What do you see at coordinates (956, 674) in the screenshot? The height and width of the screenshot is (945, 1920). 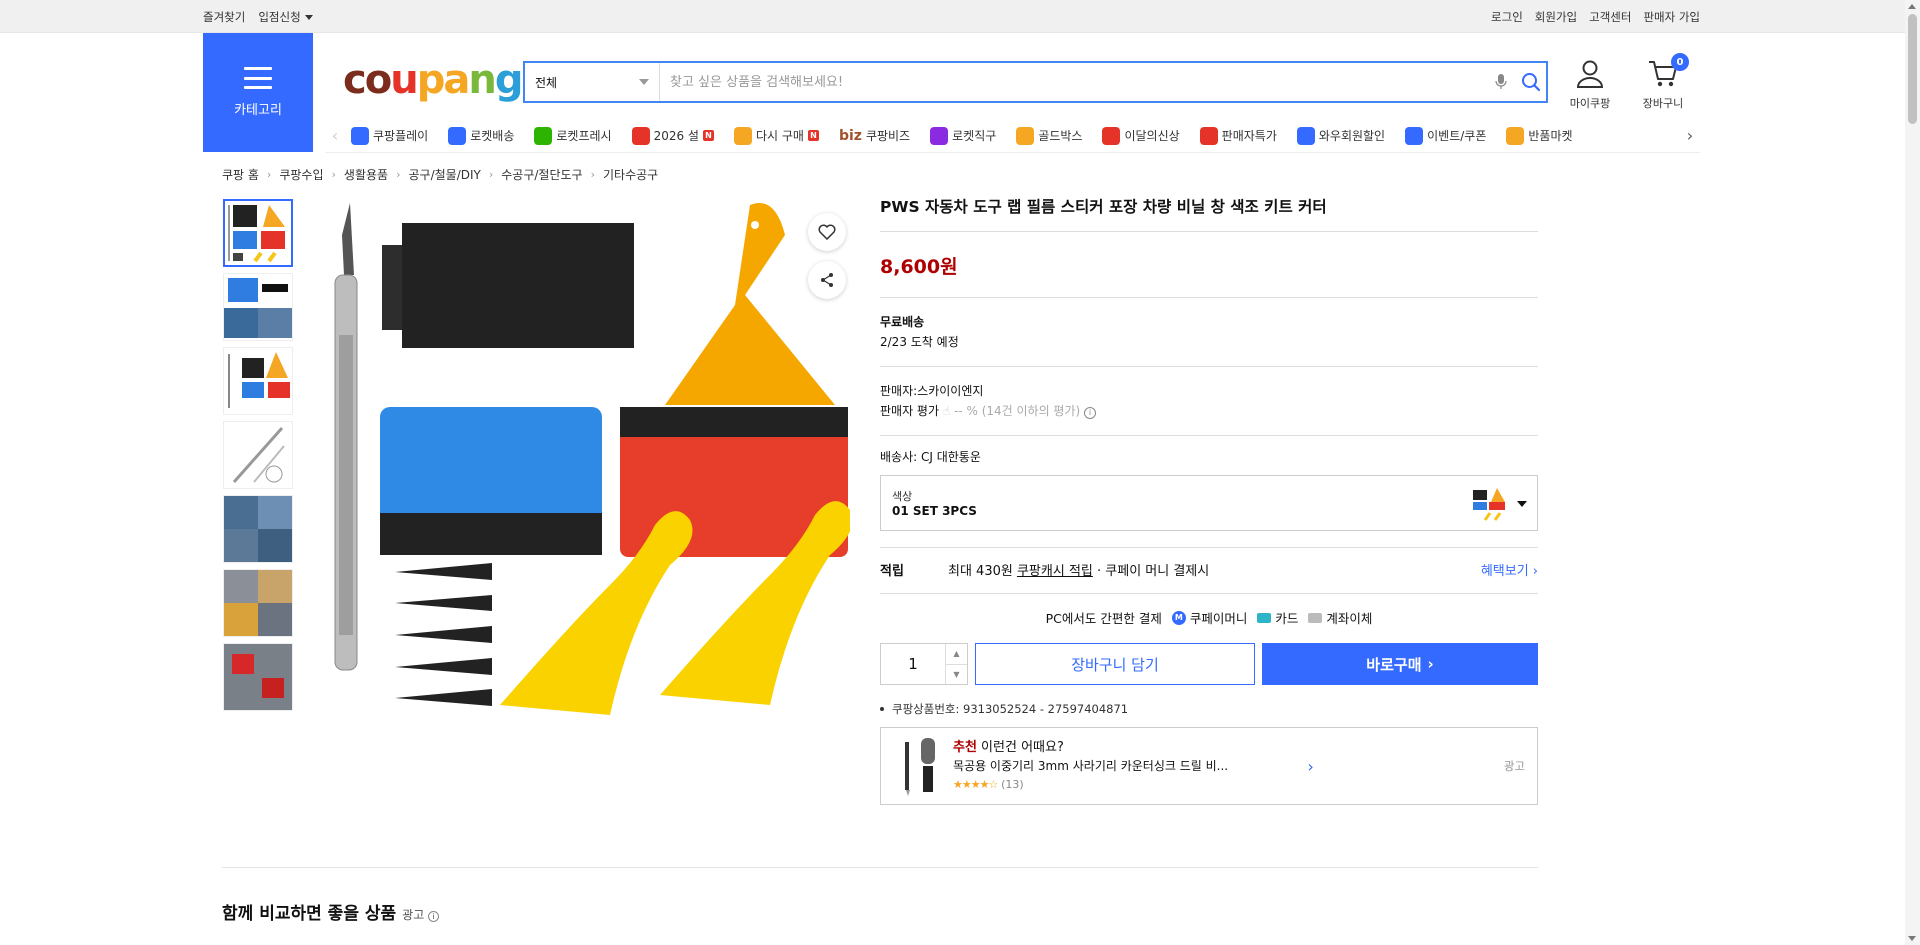 I see `quantity-down-icon: ▼` at bounding box center [956, 674].